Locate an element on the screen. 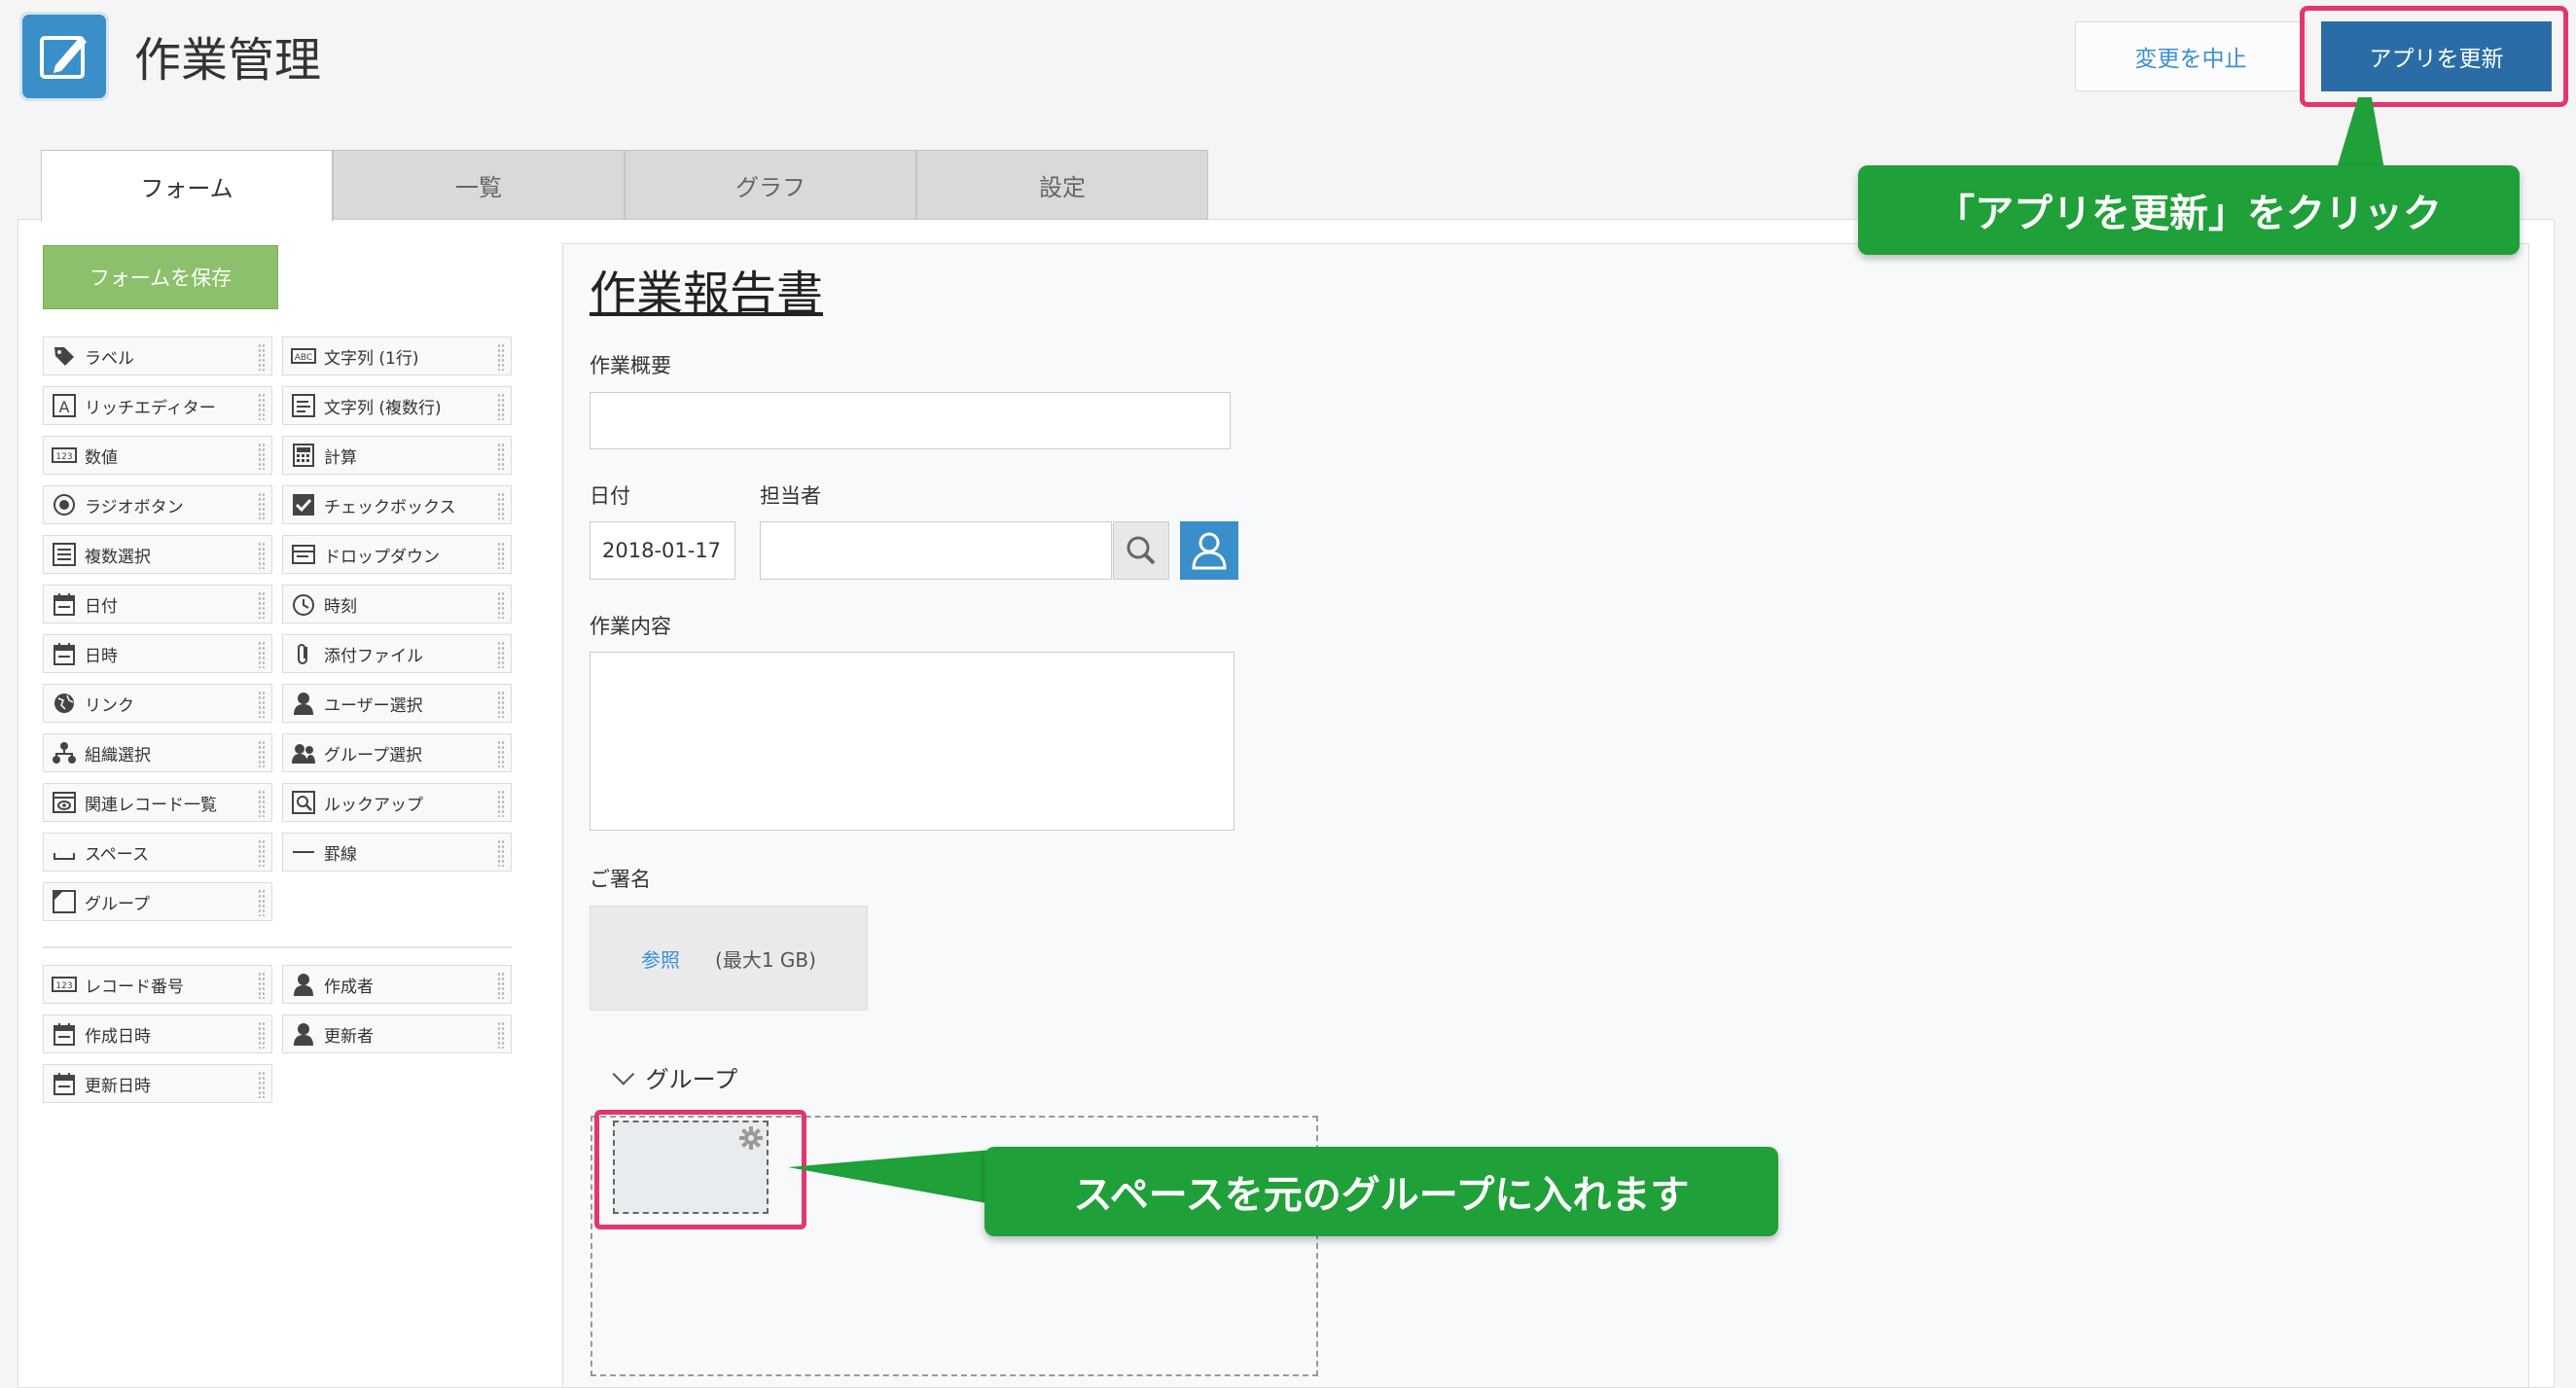 The image size is (2576, 1388). palette-item-label: グループ選択 is located at coordinates (373, 755).